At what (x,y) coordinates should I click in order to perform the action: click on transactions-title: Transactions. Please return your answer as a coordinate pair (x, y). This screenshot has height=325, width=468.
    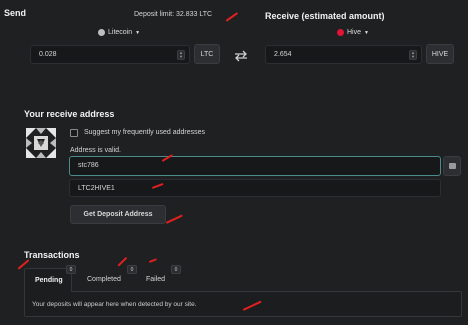
    Looking at the image, I should click on (52, 255).